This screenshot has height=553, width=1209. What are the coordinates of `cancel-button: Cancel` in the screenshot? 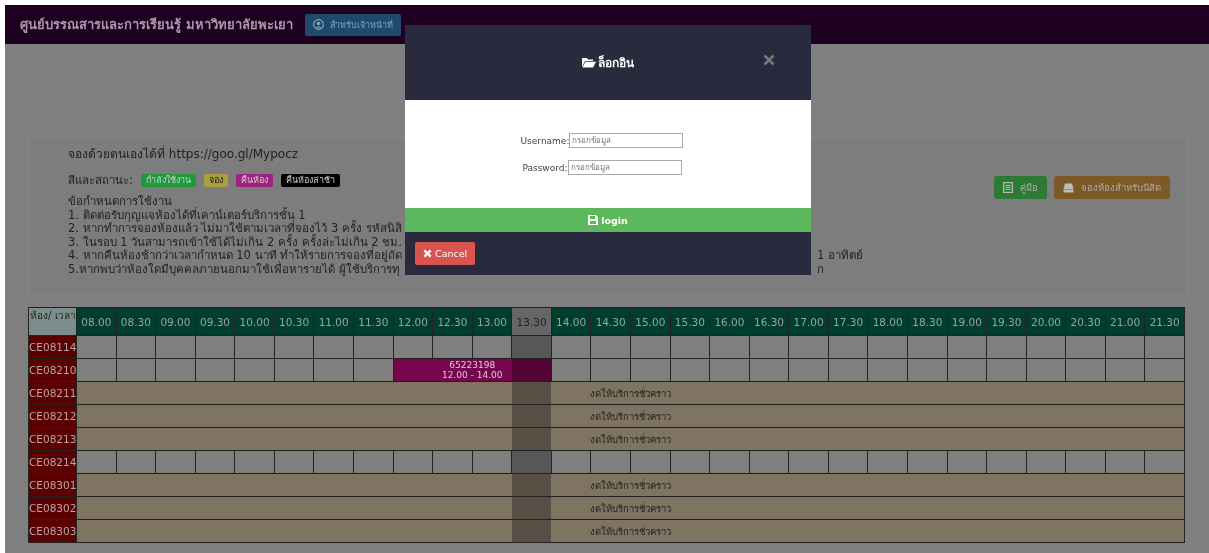 It's located at (445, 253).